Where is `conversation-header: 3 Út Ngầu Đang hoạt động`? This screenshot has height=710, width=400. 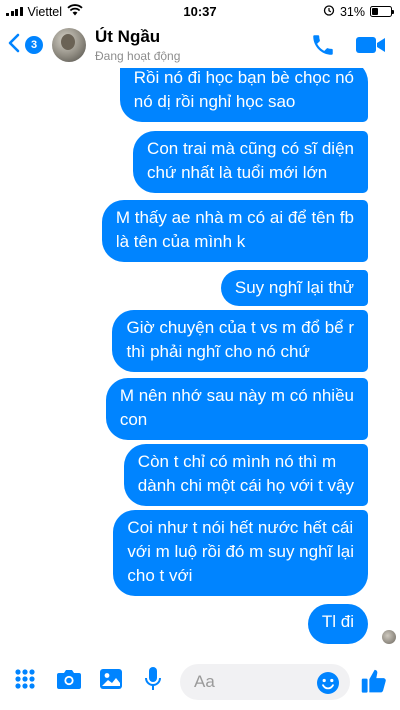 conversation-header: 3 Út Ngầu Đang hoạt động is located at coordinates (200, 45).